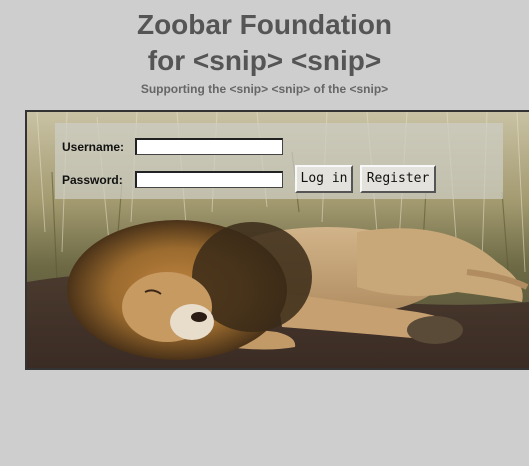  I want to click on username-input, so click(209, 146).